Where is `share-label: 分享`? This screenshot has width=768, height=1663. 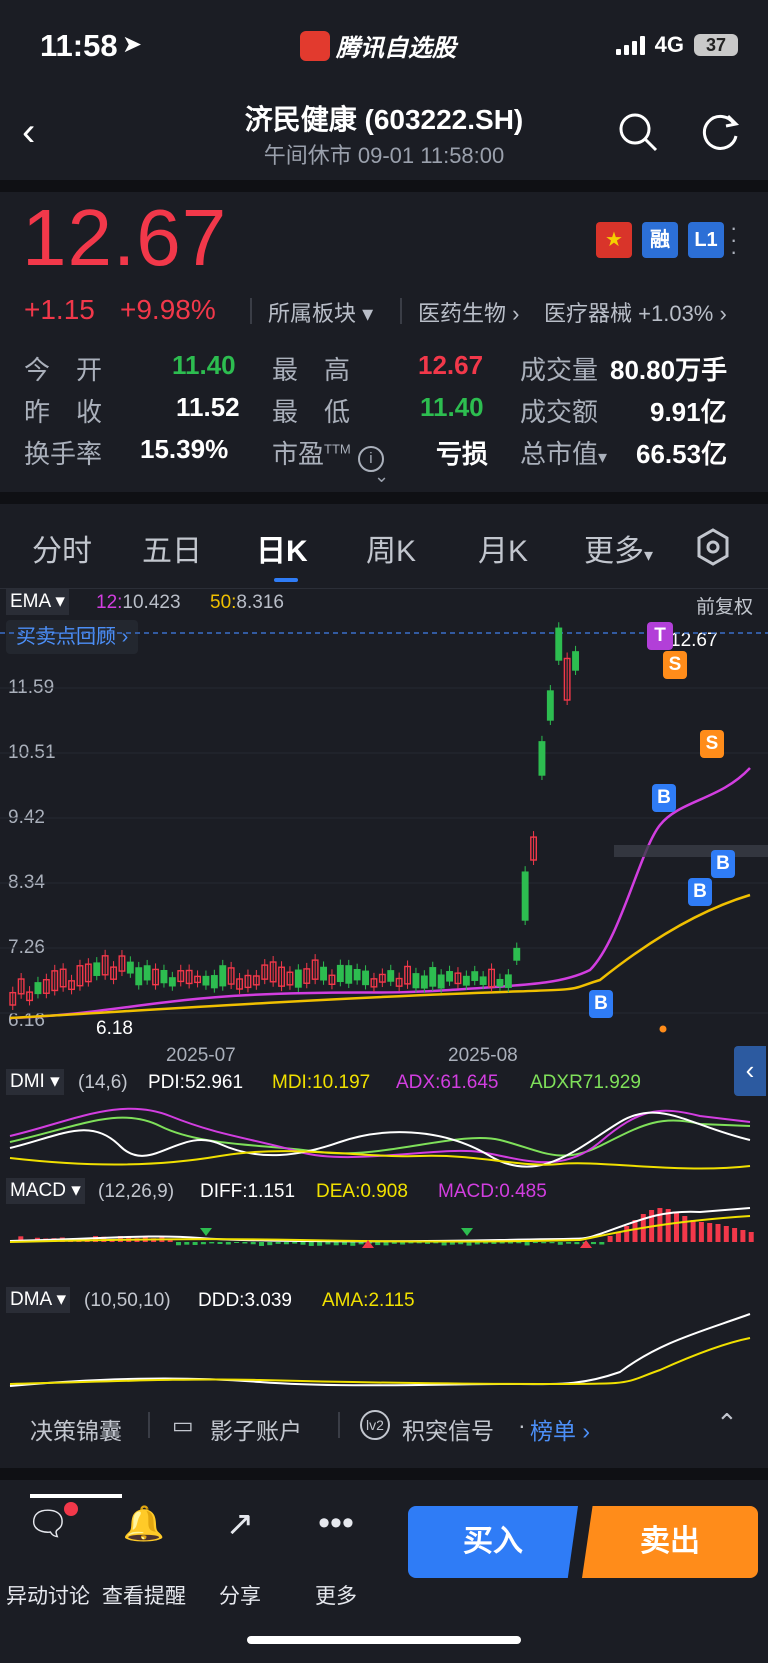 share-label: 分享 is located at coordinates (240, 1595).